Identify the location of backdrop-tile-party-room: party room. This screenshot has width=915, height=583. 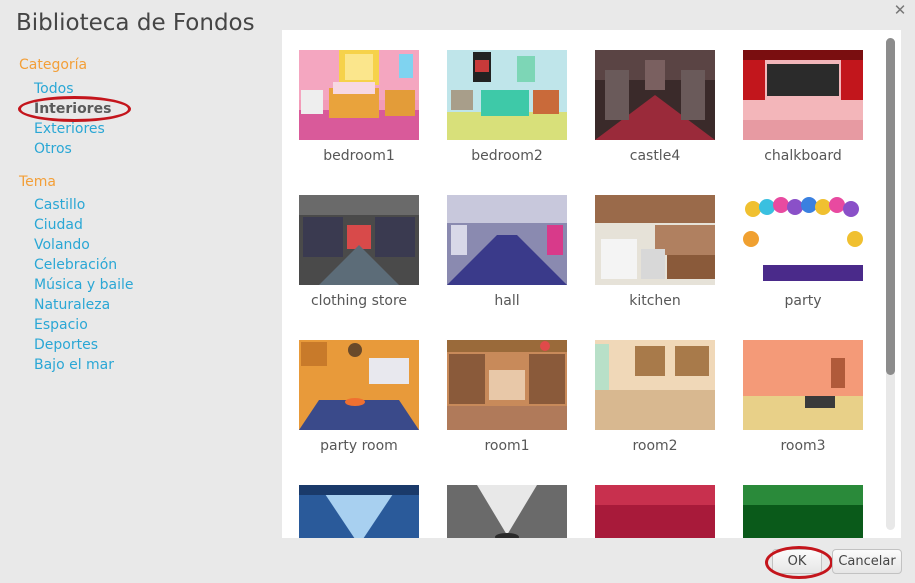
(359, 397).